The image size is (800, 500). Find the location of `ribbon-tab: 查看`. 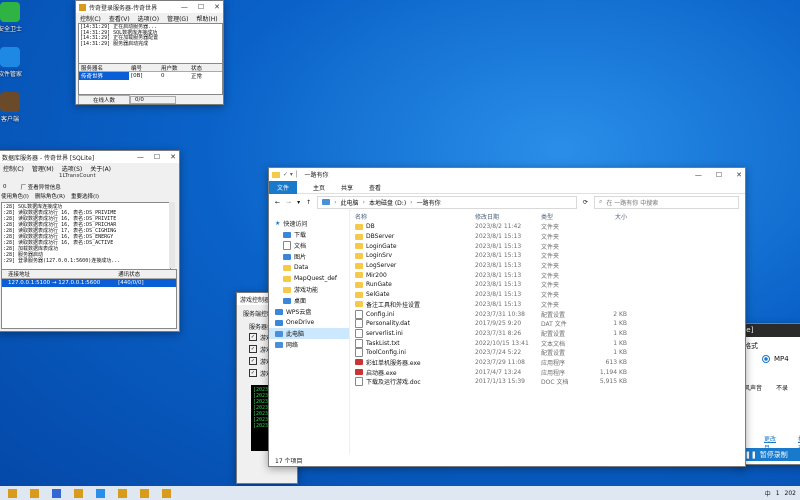

ribbon-tab: 查看 is located at coordinates (375, 187).